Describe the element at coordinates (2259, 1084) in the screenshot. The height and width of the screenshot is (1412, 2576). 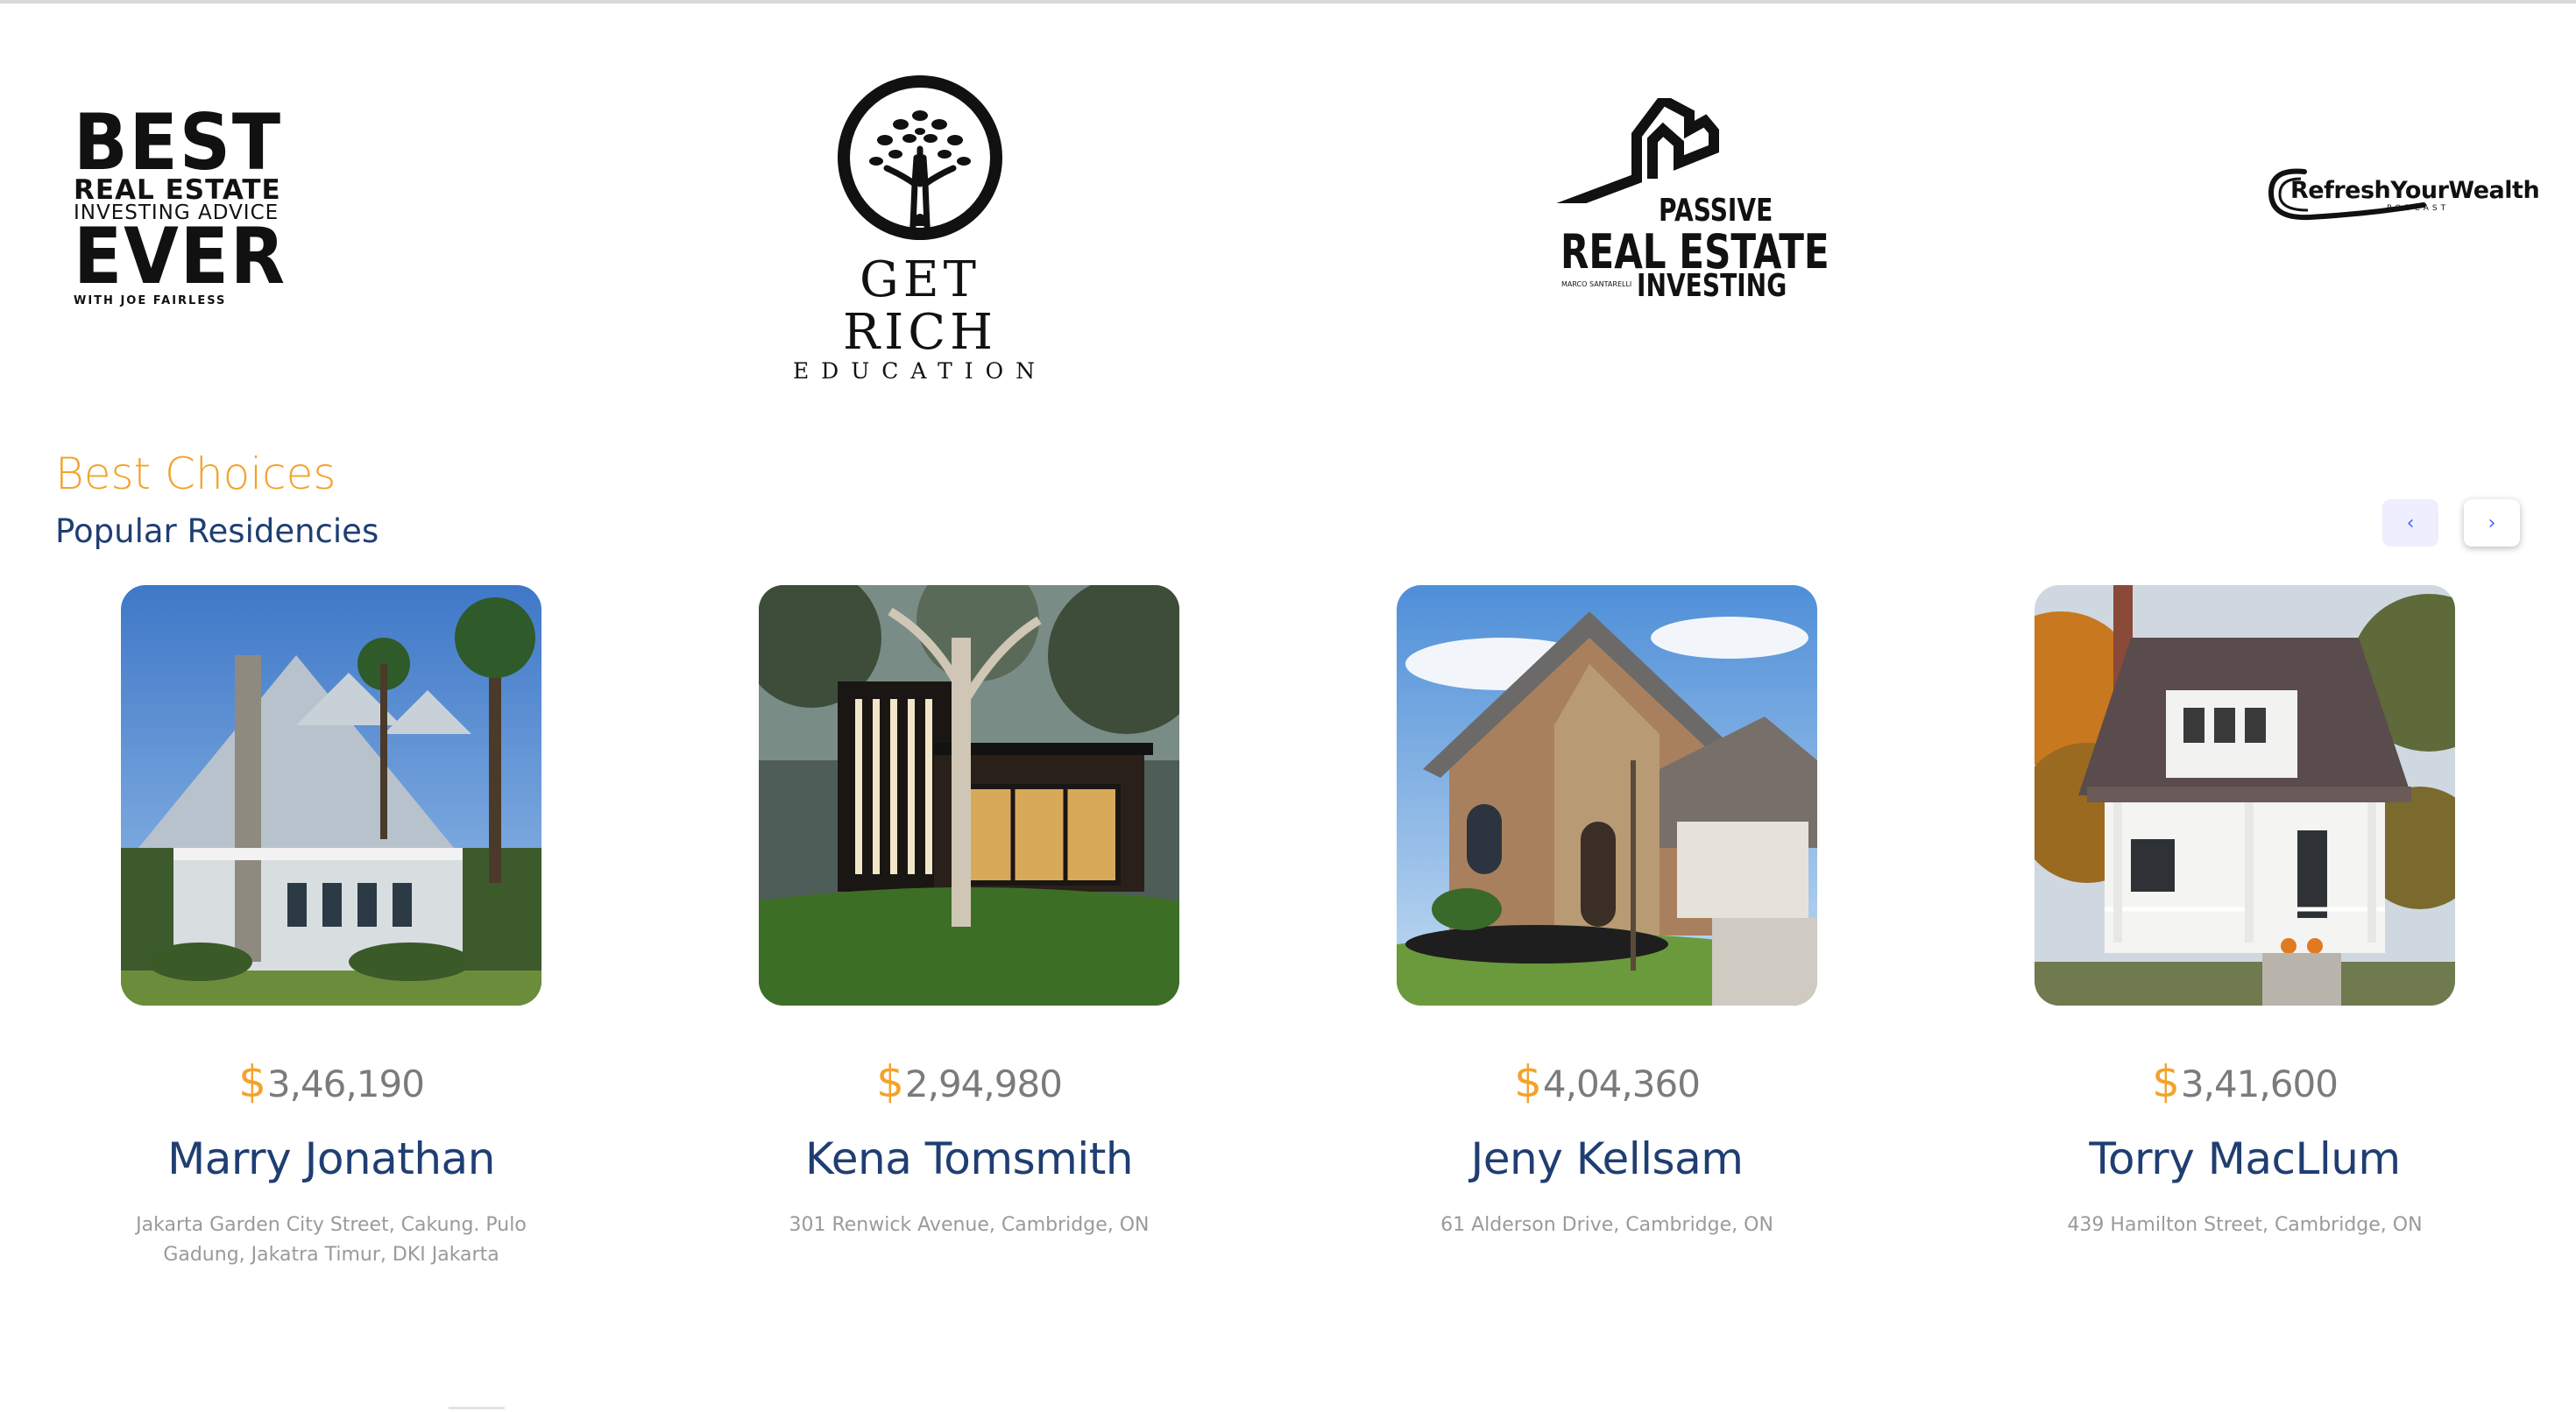
I see `price-value: 3,41,600` at that location.